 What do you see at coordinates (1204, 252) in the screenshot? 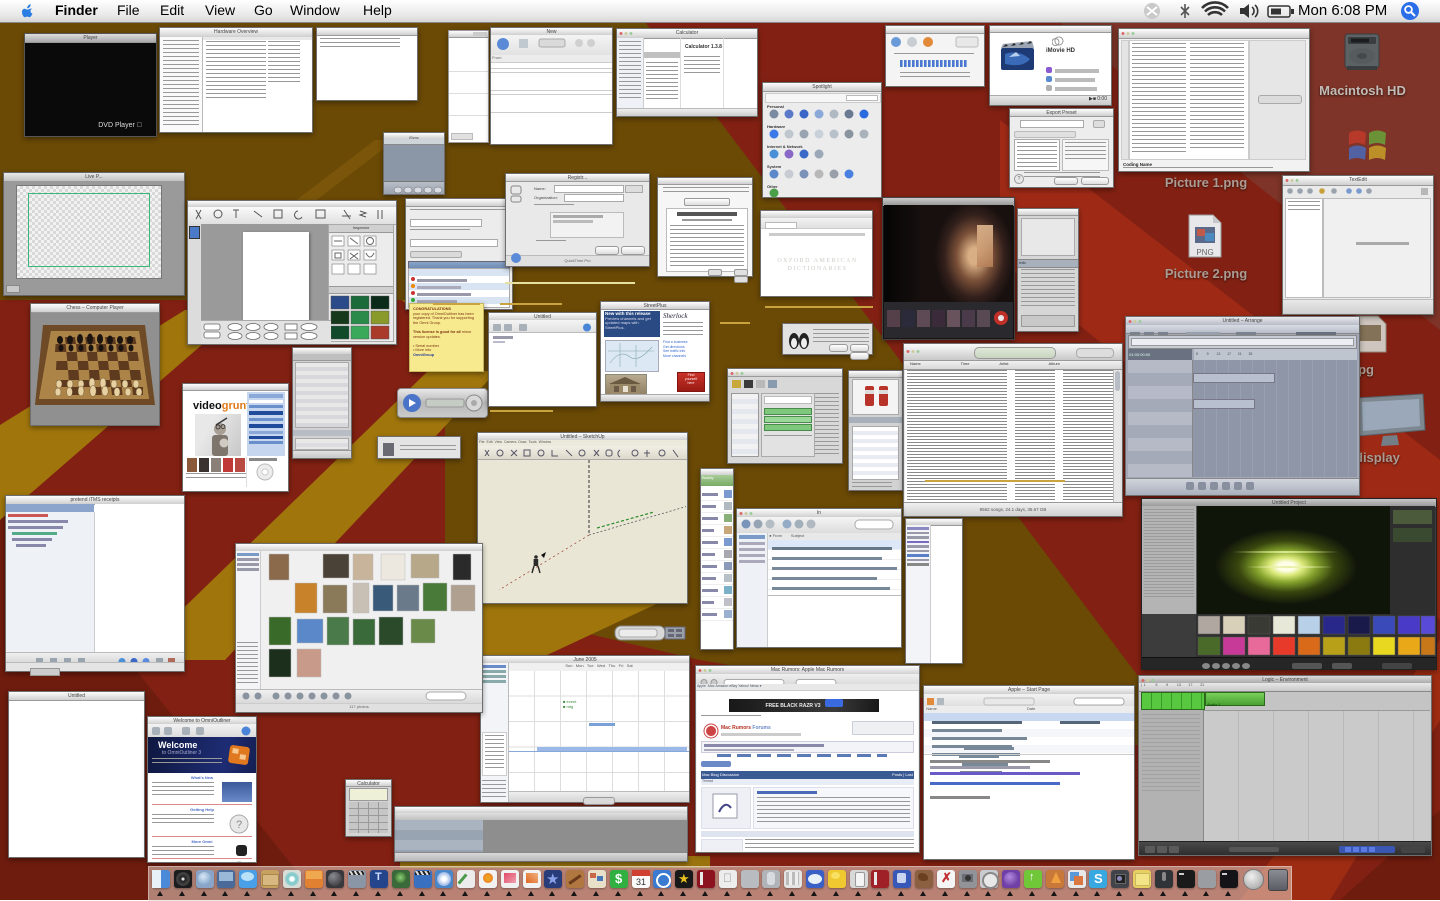
I see `svg-text: PNG` at bounding box center [1204, 252].